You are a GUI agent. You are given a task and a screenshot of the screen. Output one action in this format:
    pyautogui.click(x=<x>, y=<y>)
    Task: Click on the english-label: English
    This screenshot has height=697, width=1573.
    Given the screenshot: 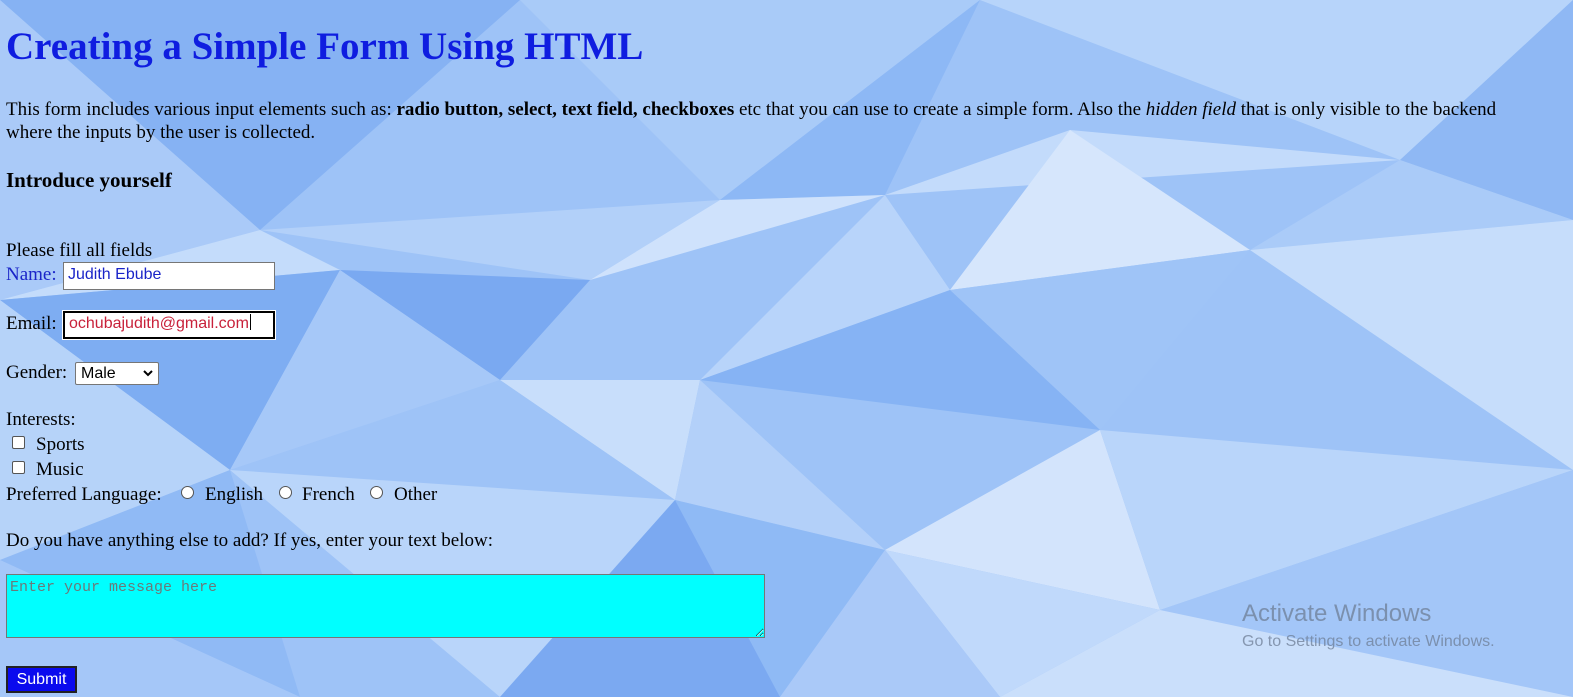 What is the action you would take?
    pyautogui.click(x=234, y=494)
    